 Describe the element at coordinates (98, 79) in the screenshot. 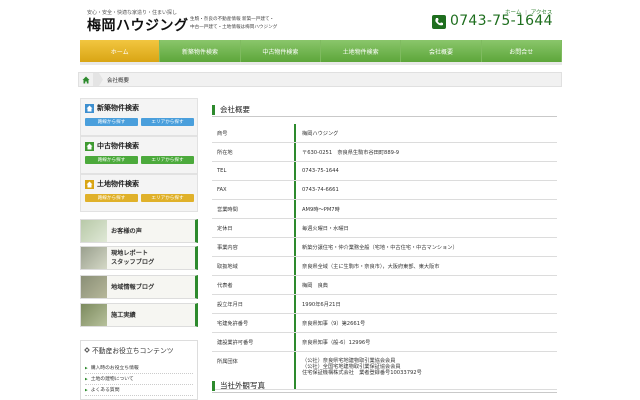

I see `breadcrumb-separator` at that location.